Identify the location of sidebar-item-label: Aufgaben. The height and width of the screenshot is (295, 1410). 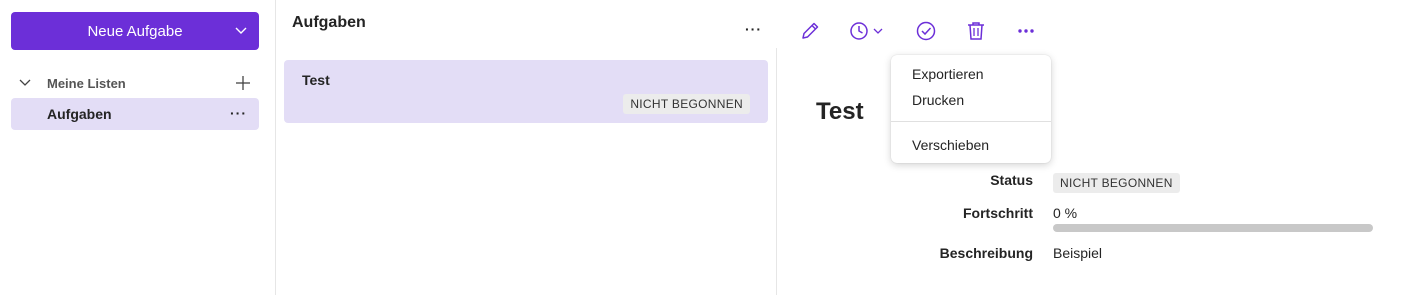
(79, 114).